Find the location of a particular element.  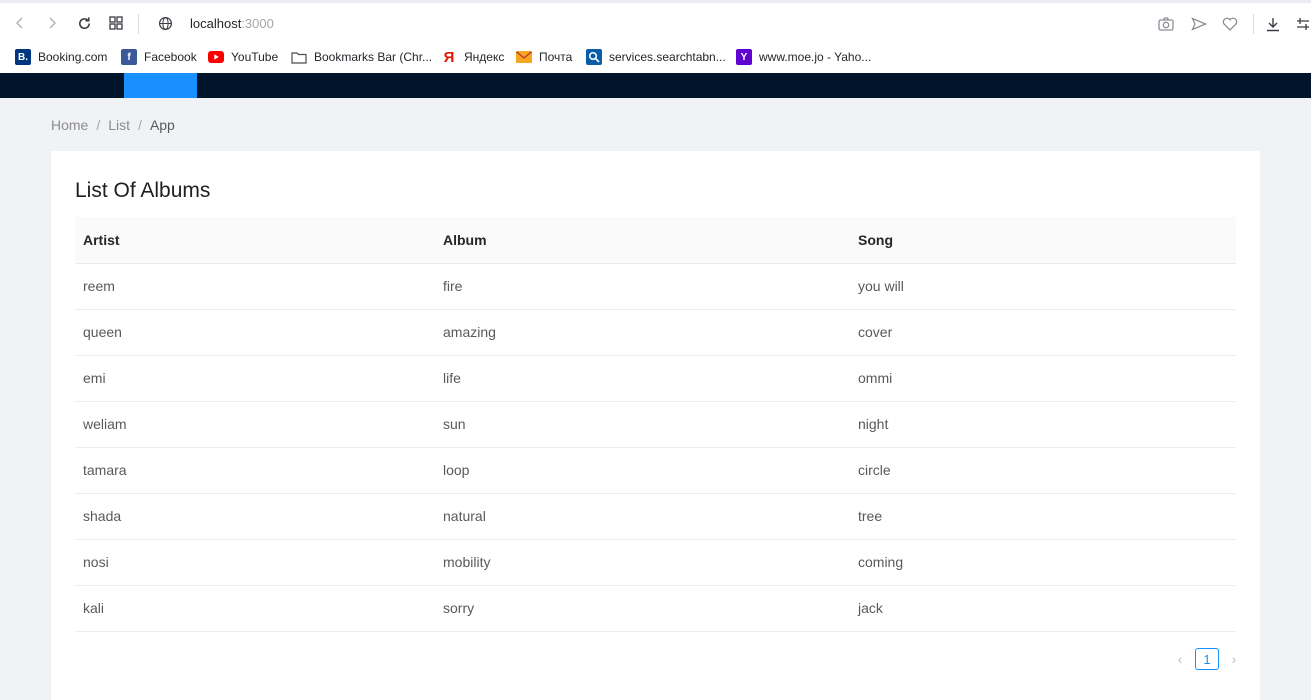

table-row: reem fire you will is located at coordinates (655, 286).